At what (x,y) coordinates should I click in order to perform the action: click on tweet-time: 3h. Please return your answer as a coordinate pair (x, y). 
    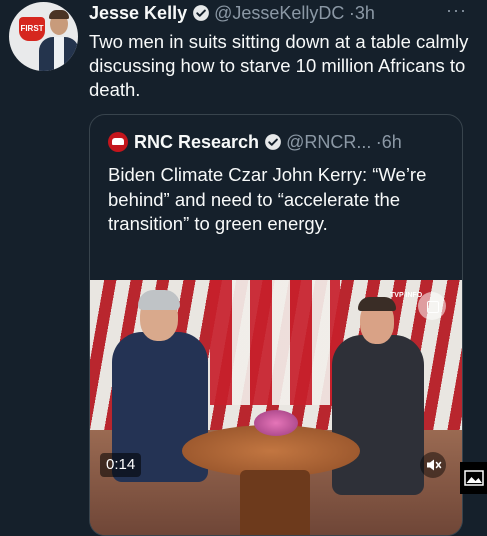
    Looking at the image, I should click on (365, 13).